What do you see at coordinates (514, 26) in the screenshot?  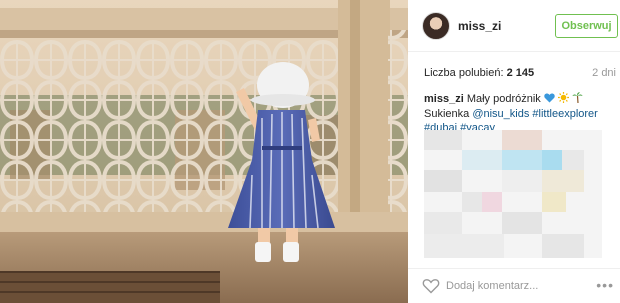 I see `post-header: miss_zi Obserwuj` at bounding box center [514, 26].